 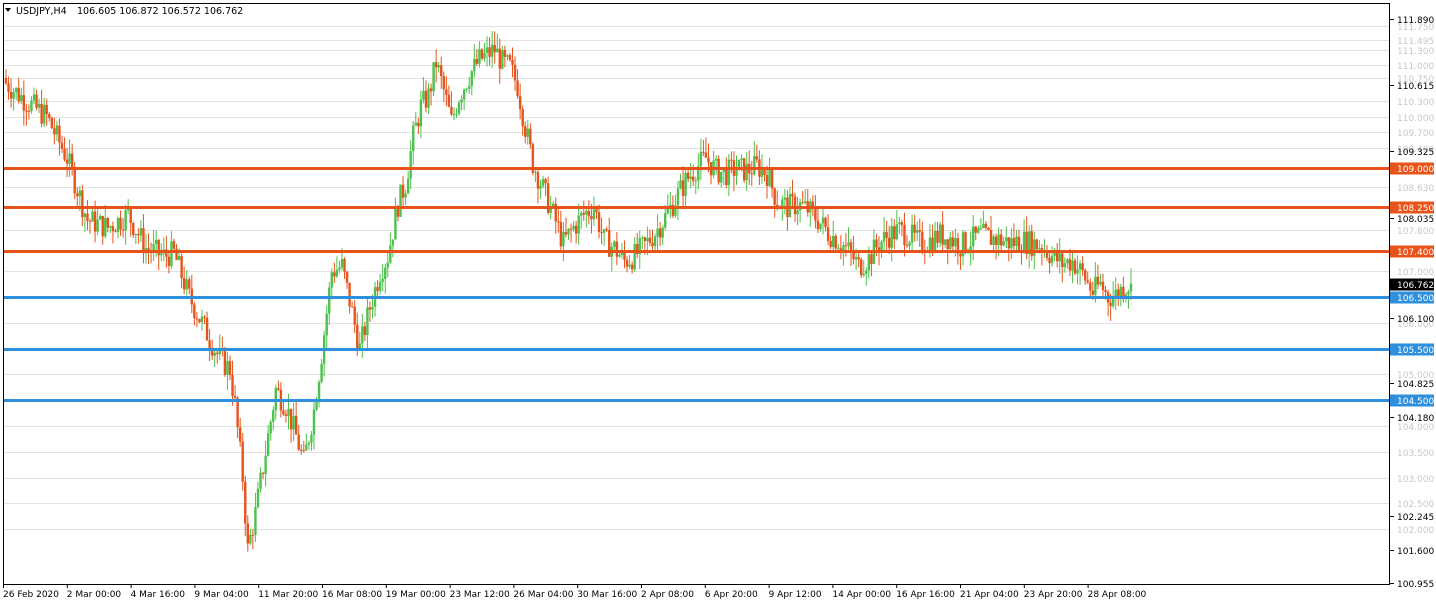 I want to click on faded-level-label: 102.500, so click(x=1415, y=505).